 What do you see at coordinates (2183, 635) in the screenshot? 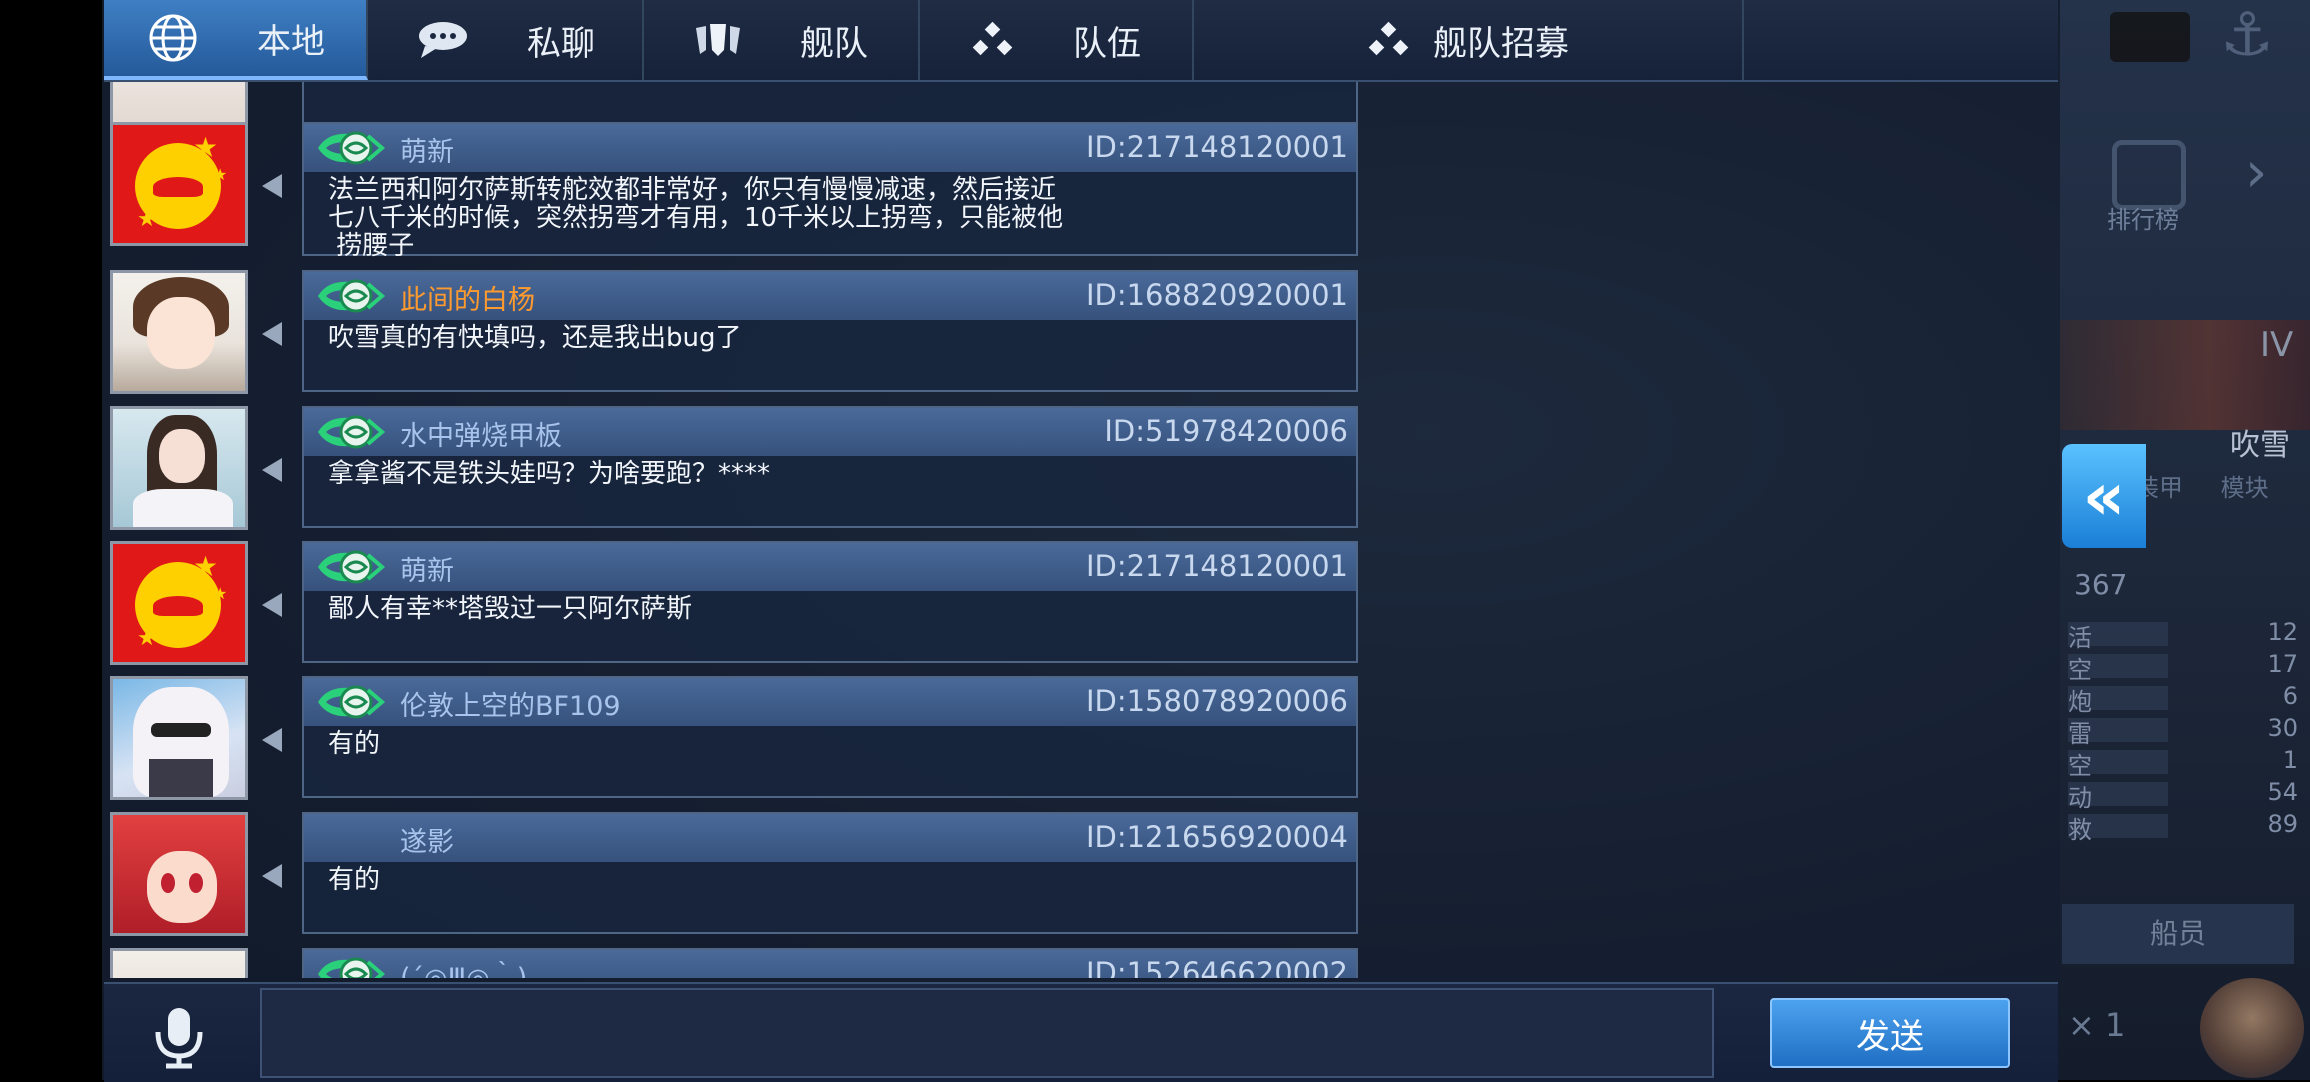
I see `ship-stat-row: 活 12` at bounding box center [2183, 635].